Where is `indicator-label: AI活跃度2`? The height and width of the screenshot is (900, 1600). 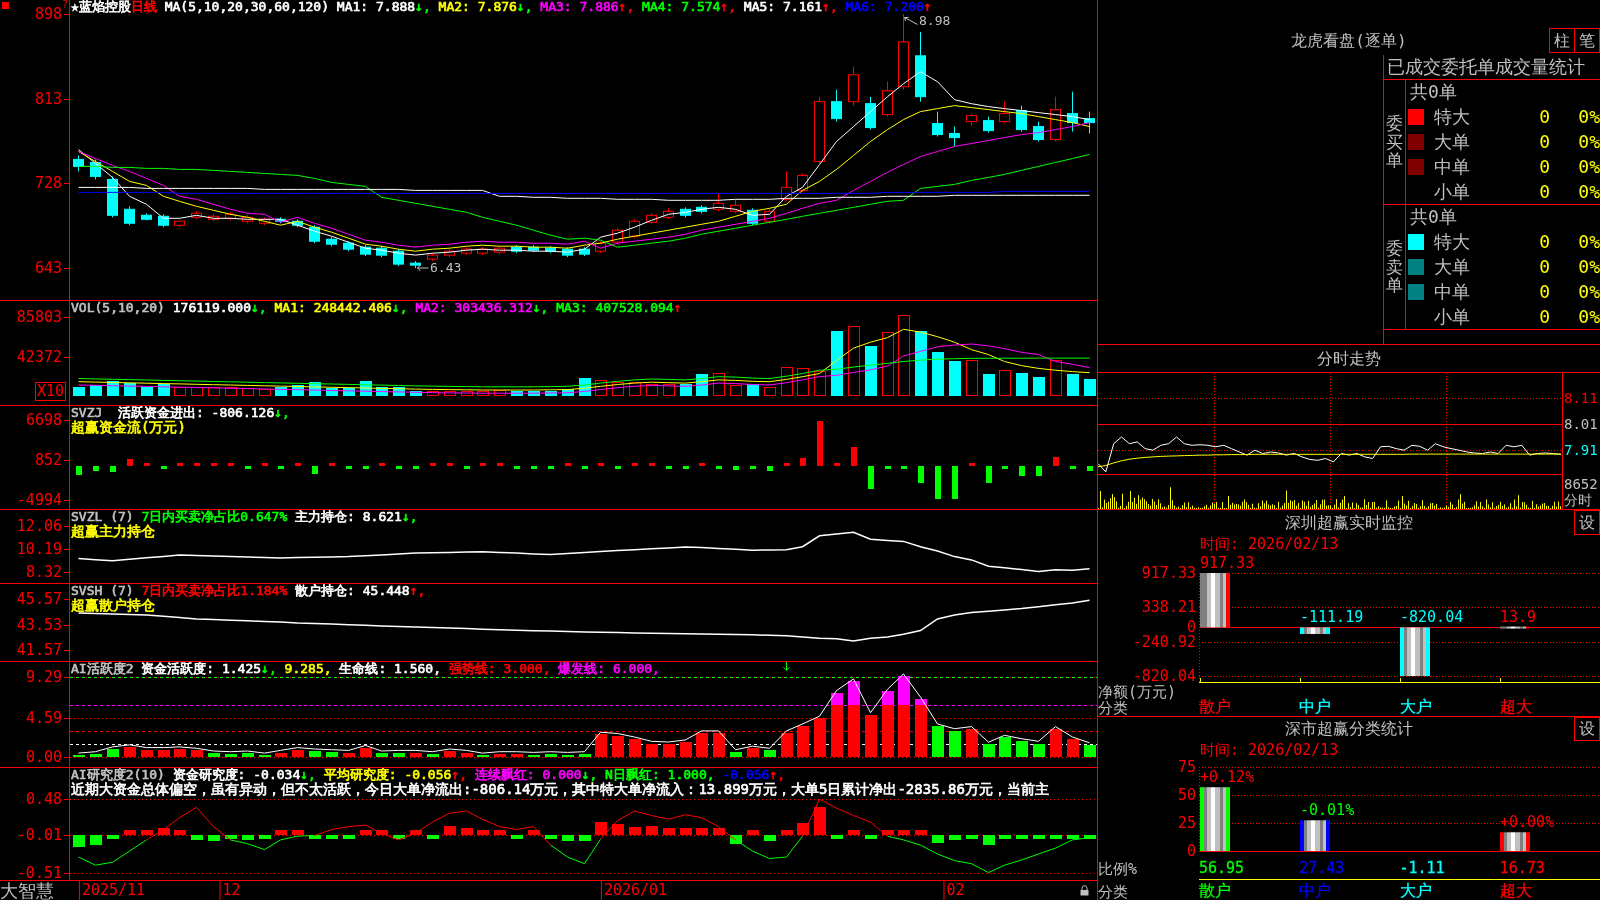 indicator-label: AI活跃度2 is located at coordinates (102, 669).